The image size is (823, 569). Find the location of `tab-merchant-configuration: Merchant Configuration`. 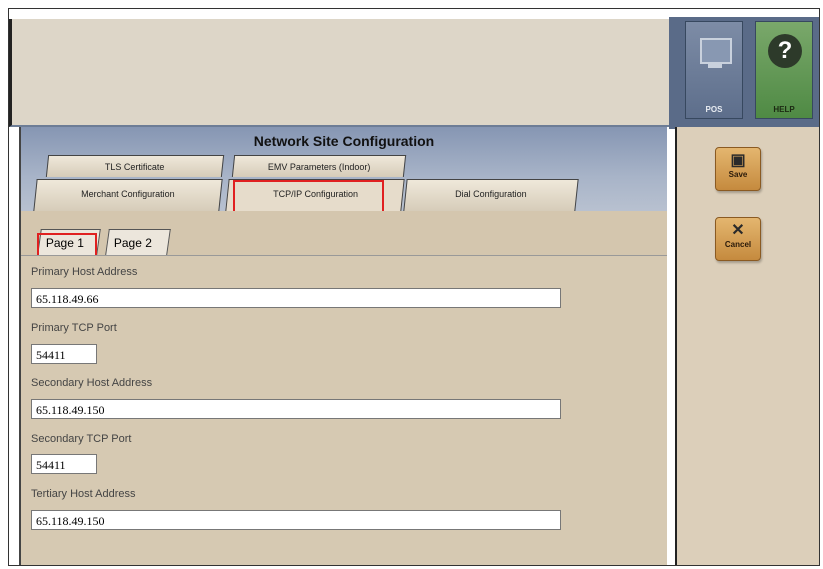

tab-merchant-configuration: Merchant Configuration is located at coordinates (128, 195).